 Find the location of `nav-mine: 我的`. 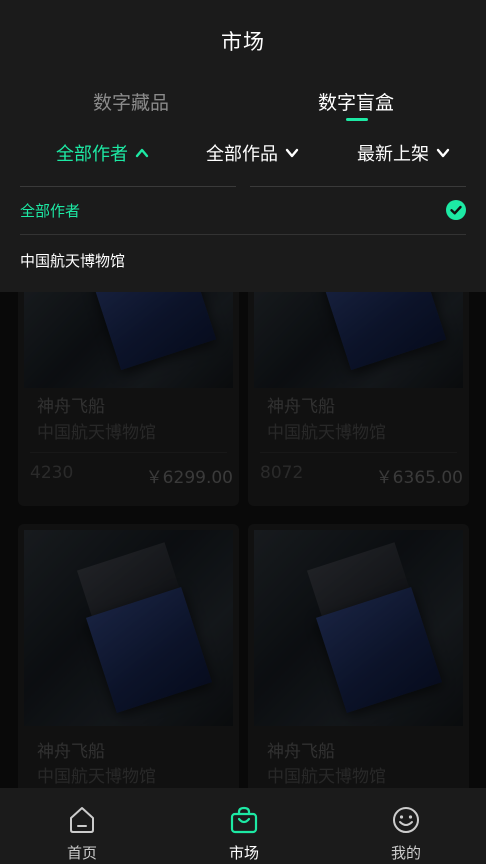

nav-mine: 我的 is located at coordinates (406, 833).